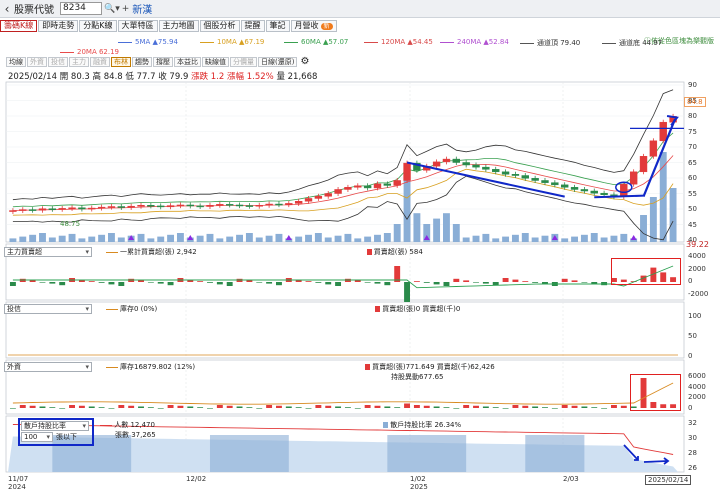 This screenshot has width=720, height=491. Describe the element at coordinates (48, 252) in the screenshot. I see `panel1-select: 主力買賣超` at that location.